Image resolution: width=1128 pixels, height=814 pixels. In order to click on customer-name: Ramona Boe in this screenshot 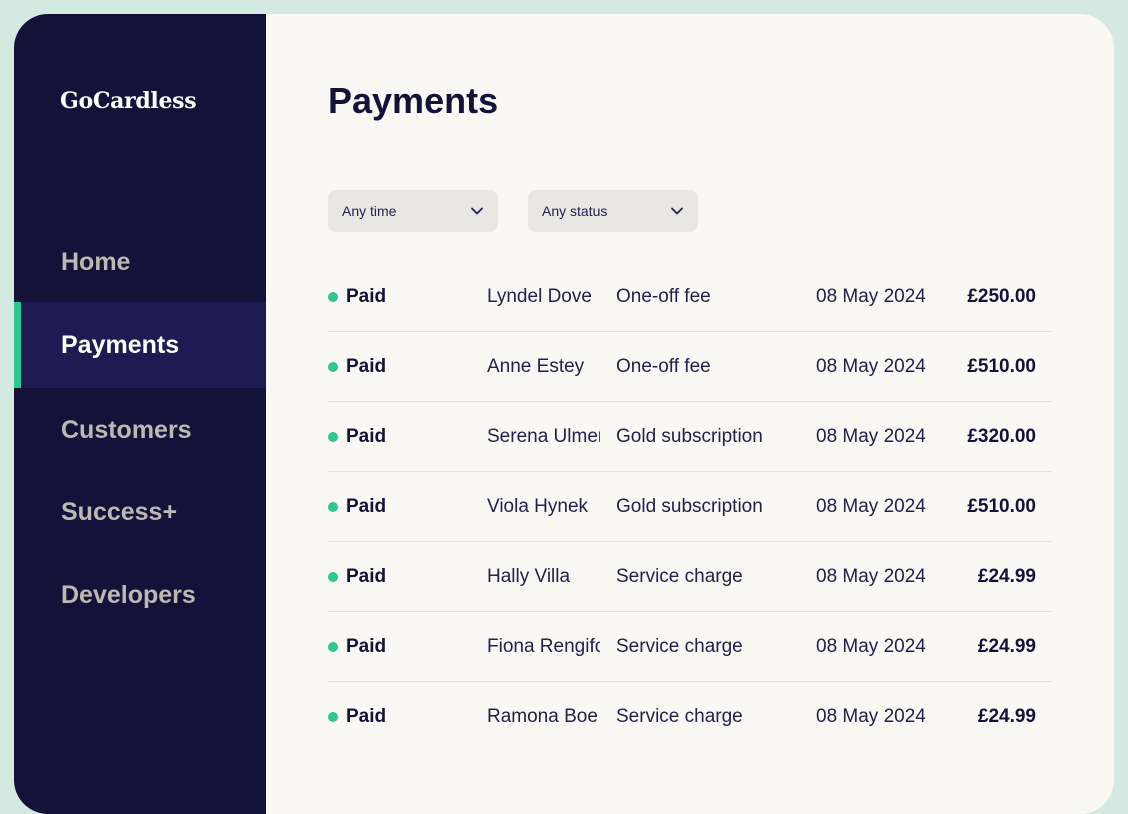, I will do `click(542, 716)`.